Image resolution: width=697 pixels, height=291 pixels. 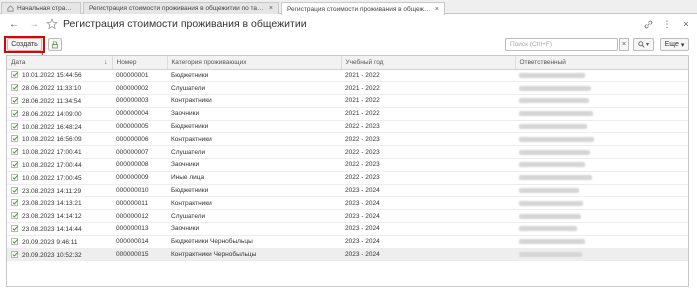 What do you see at coordinates (667, 24) in the screenshot?
I see `more-actions-icon: ⋮` at bounding box center [667, 24].